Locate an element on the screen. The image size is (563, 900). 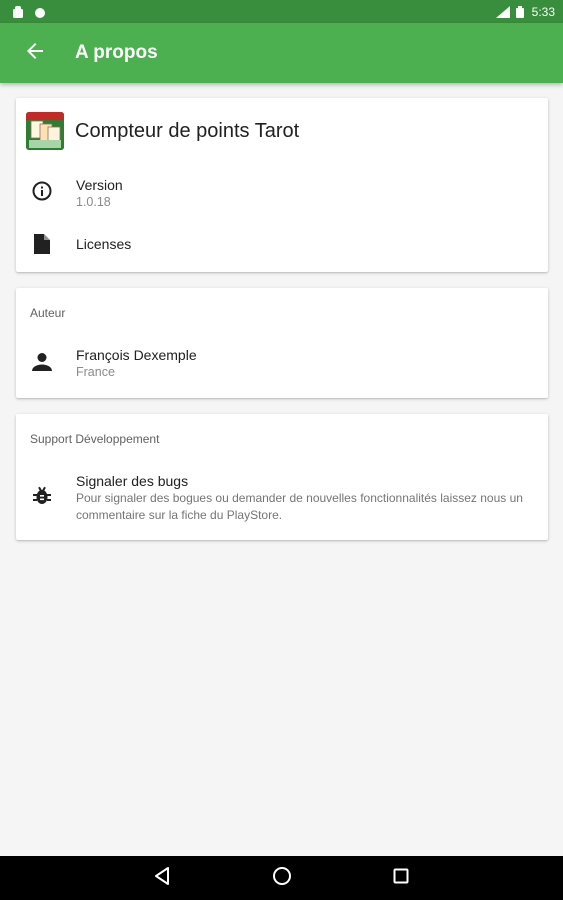
support-section-header: Support Développement is located at coordinates (95, 439).